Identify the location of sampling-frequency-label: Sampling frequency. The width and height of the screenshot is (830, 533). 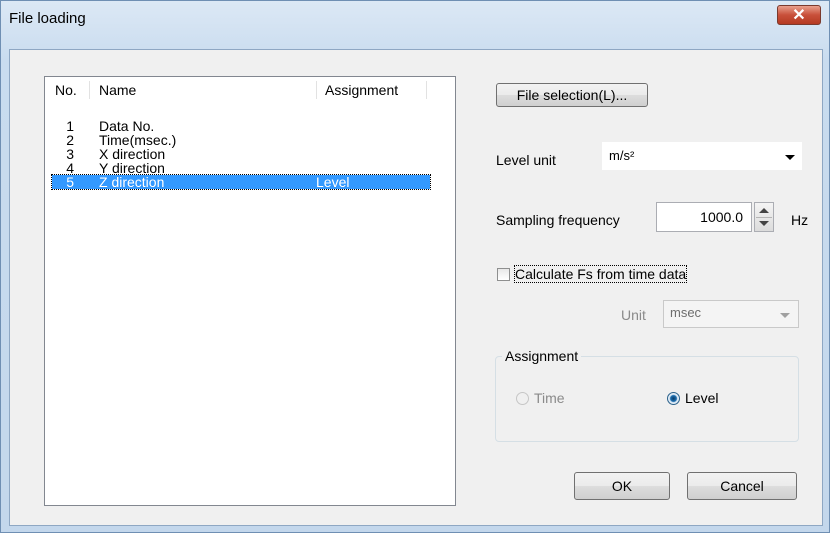
(558, 220).